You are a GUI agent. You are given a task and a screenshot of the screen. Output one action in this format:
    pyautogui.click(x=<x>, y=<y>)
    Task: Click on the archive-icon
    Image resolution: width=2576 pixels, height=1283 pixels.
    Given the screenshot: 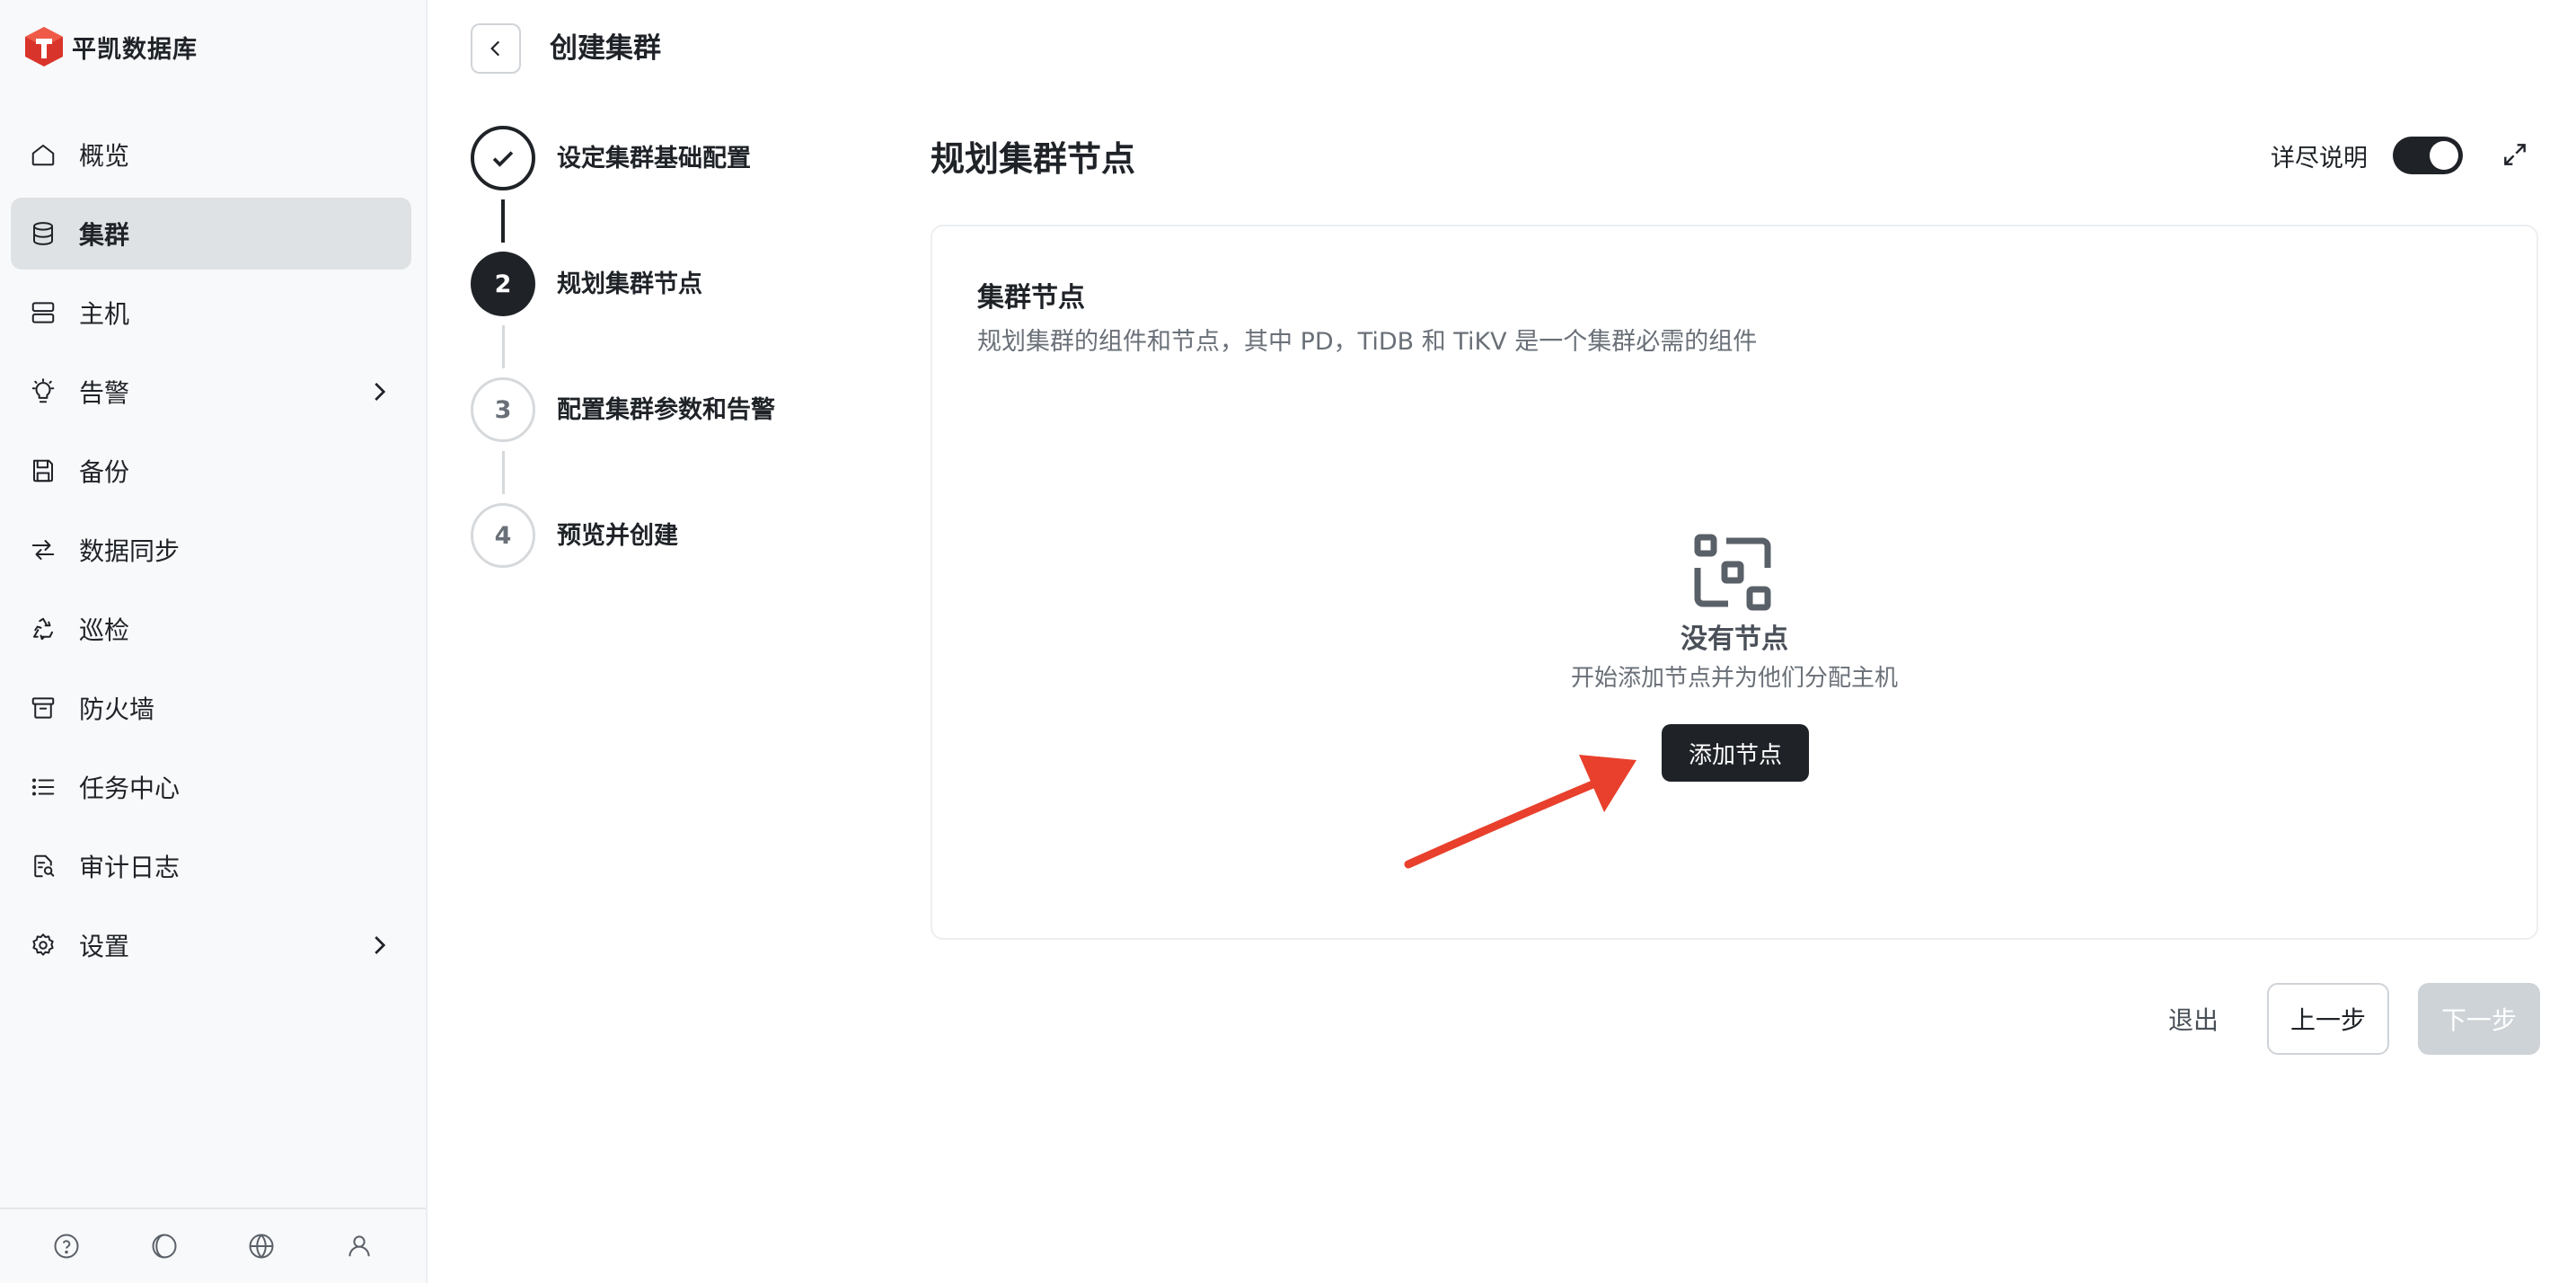 What is the action you would take?
    pyautogui.click(x=43, y=708)
    